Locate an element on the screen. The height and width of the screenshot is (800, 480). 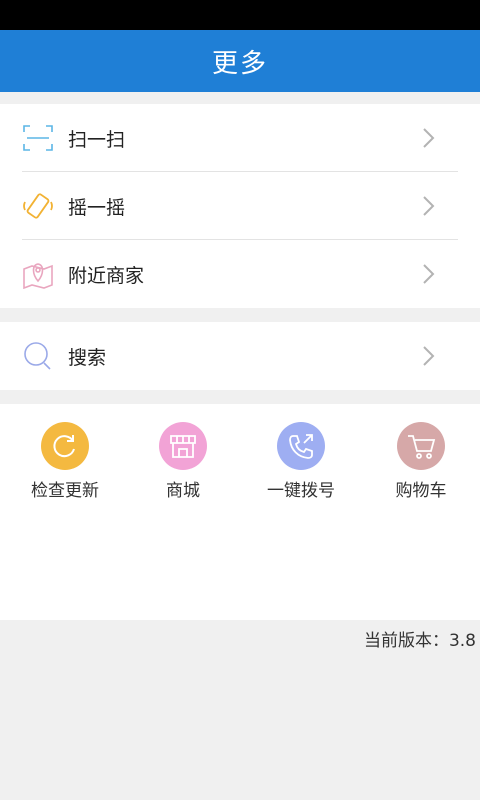
menu-item-label: 搜索 is located at coordinates (87, 357).